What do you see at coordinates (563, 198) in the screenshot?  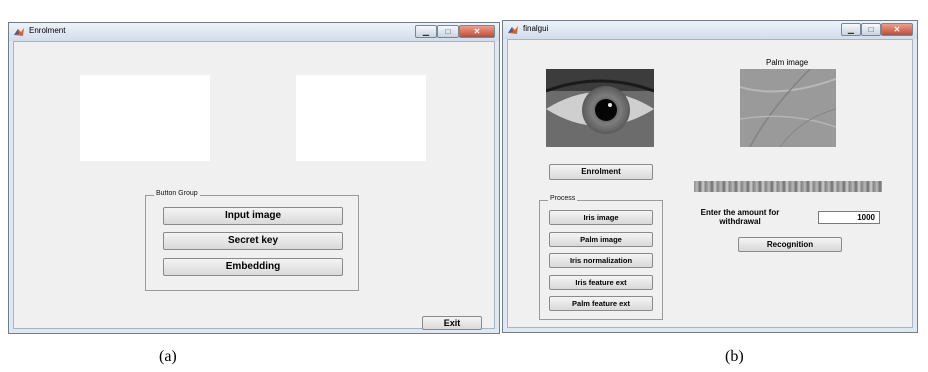 I see `process-label: Process` at bounding box center [563, 198].